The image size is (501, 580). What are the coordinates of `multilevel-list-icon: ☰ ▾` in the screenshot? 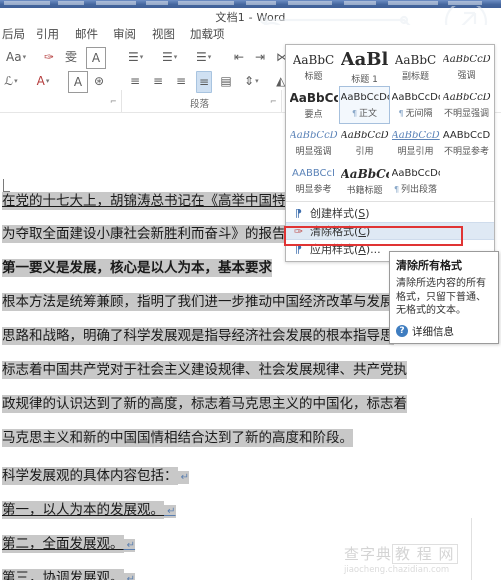 It's located at (203, 57).